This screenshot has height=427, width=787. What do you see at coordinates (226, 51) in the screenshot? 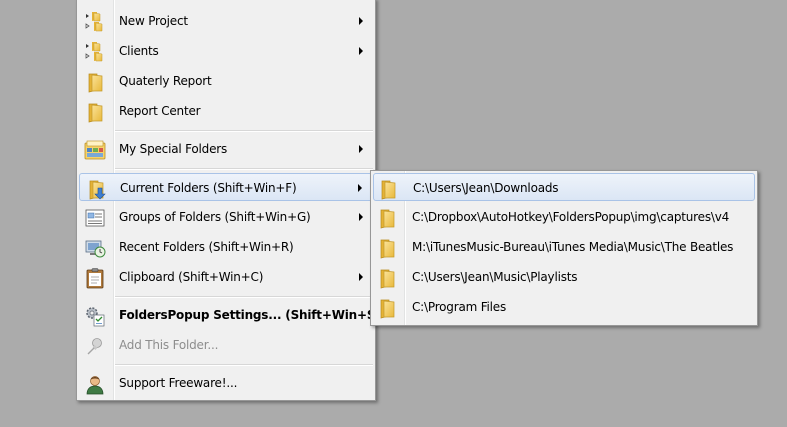
I see `menu-item-clients: Clients` at bounding box center [226, 51].